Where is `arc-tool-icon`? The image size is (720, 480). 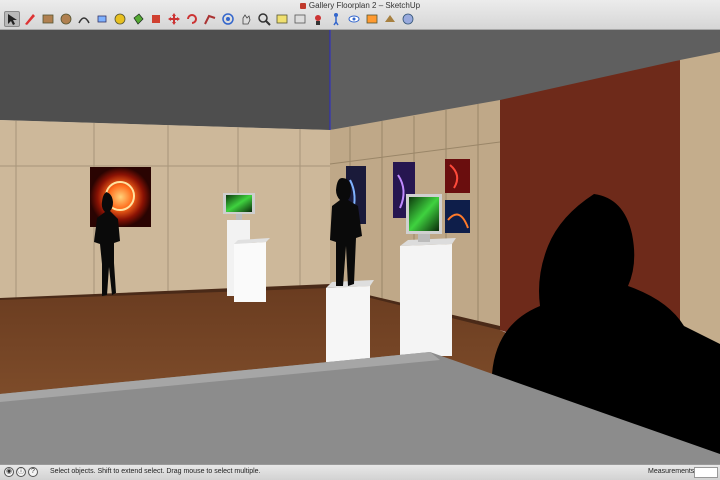 arc-tool-icon is located at coordinates (84, 20).